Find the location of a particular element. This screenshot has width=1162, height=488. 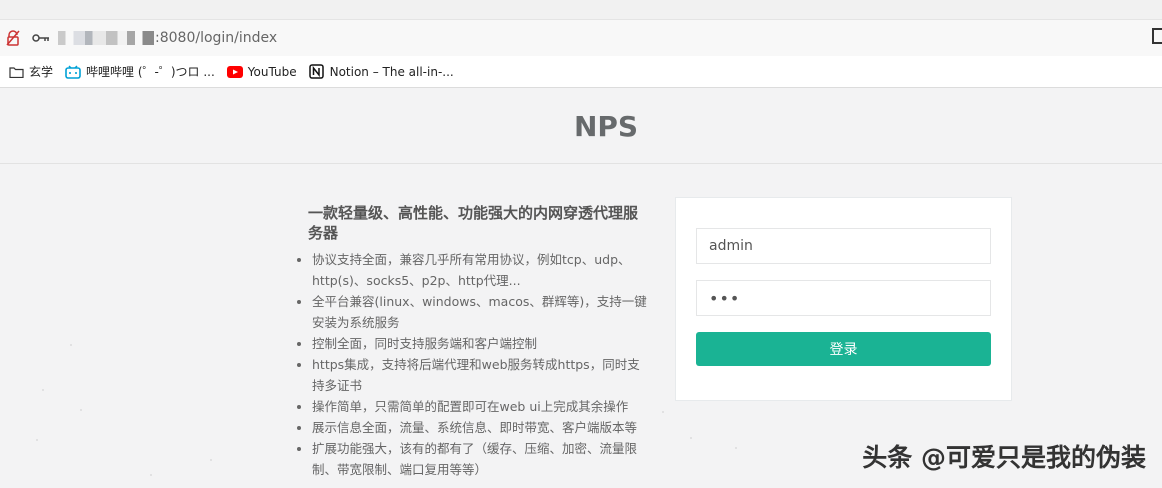

password-value: ••• is located at coordinates (725, 298).